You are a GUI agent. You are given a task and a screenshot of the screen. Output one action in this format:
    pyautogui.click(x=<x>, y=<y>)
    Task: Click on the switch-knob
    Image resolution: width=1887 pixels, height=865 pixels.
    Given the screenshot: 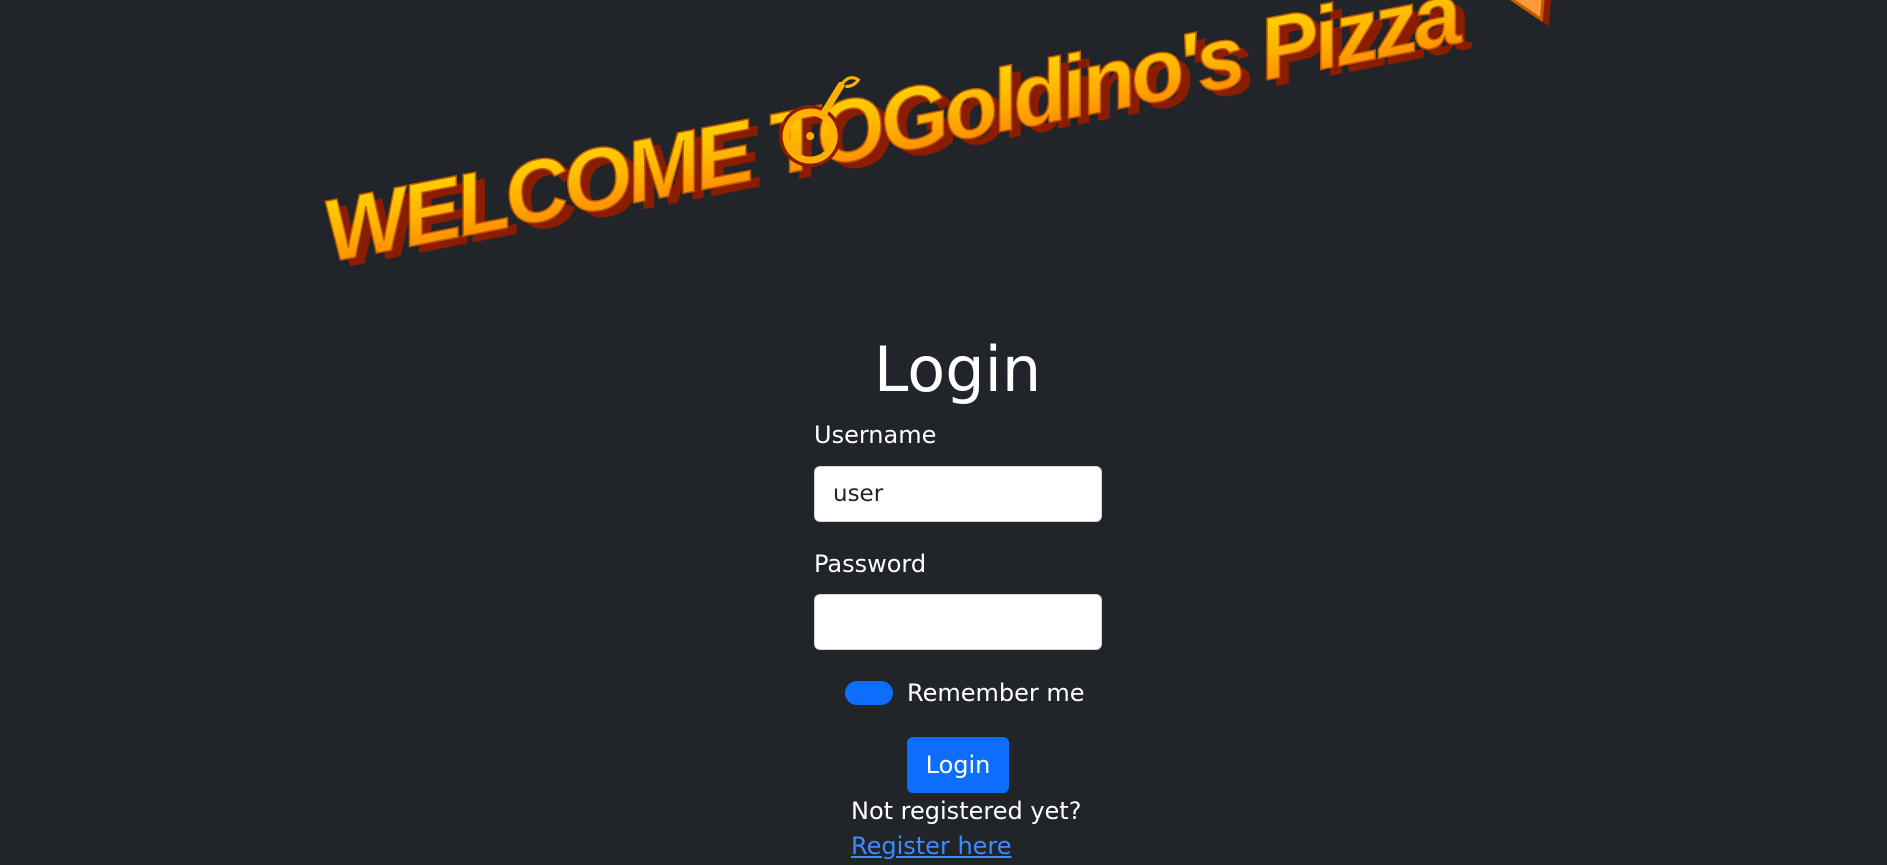 What is the action you would take?
    pyautogui.click(x=881, y=693)
    